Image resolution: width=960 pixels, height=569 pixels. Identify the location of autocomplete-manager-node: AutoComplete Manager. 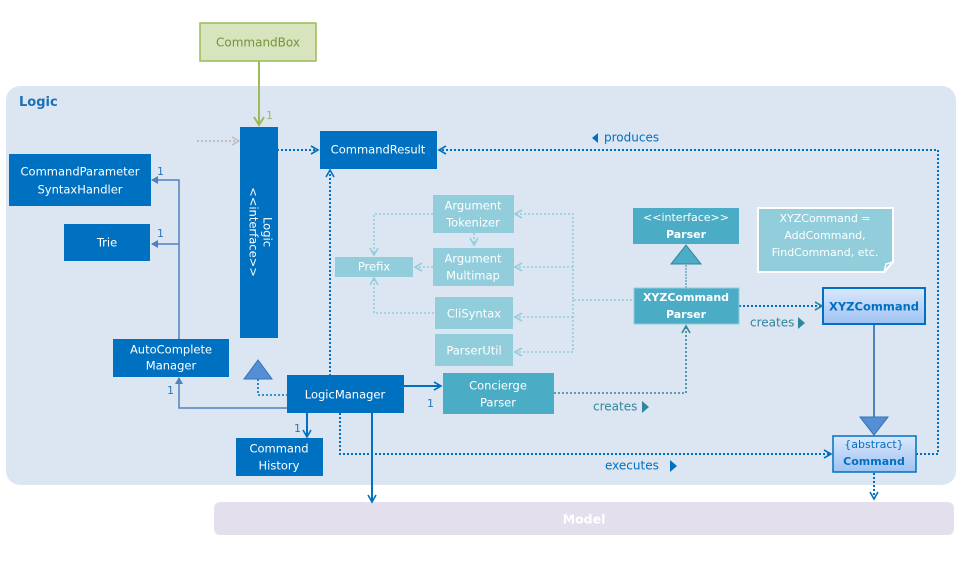
(171, 358).